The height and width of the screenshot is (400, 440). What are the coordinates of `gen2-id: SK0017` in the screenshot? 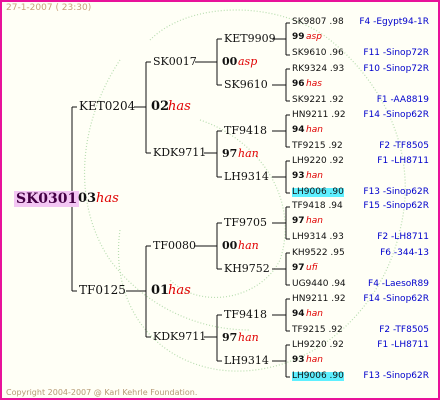 It's located at (175, 61).